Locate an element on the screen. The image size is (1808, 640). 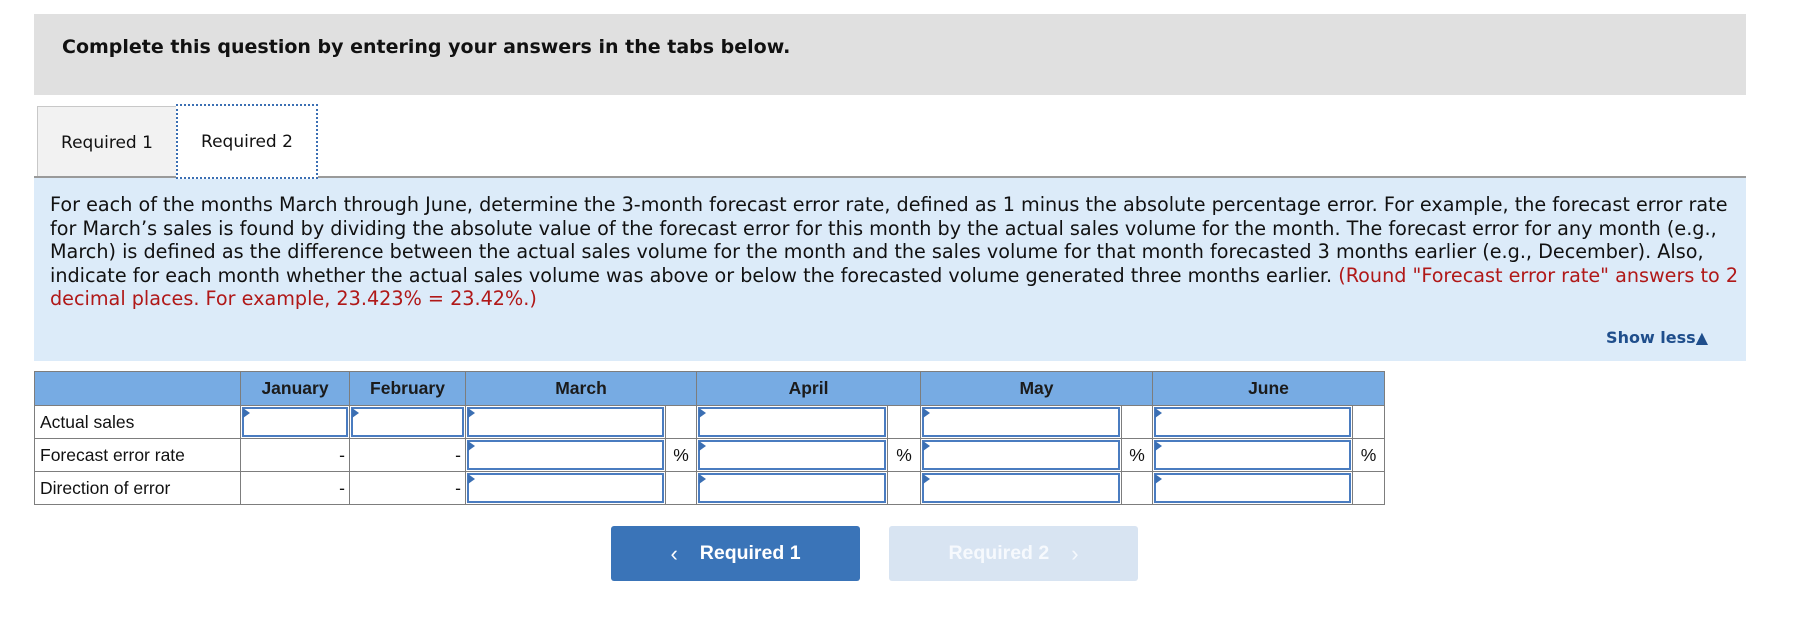
next-required-2-button: Required 2 › is located at coordinates (1013, 553).